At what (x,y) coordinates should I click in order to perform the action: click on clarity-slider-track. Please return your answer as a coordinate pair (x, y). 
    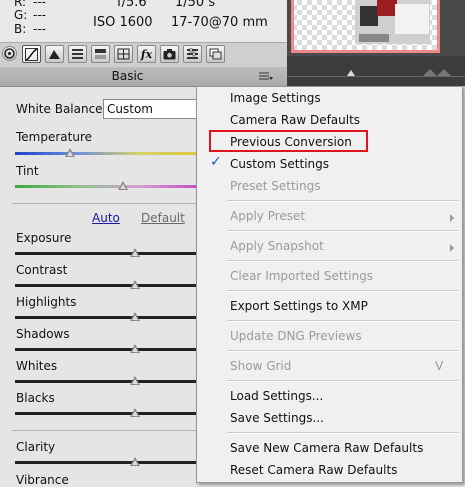
    Looking at the image, I should click on (107, 462).